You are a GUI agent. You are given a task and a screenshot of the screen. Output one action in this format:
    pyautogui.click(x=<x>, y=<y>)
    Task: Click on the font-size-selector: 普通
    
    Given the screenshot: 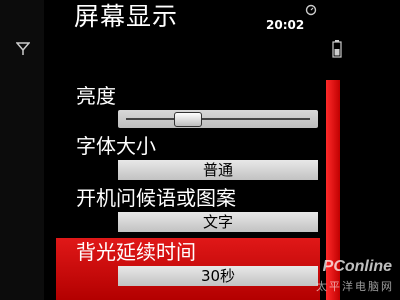 What is the action you would take?
    pyautogui.click(x=218, y=170)
    